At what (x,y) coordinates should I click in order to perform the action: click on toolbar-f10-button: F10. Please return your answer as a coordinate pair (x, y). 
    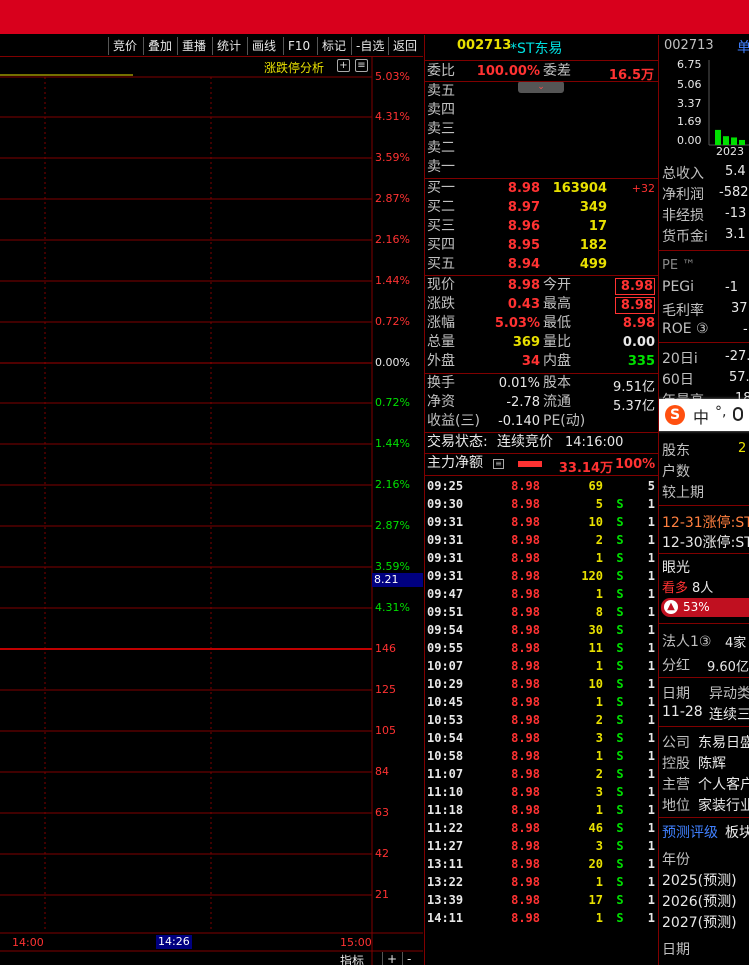
    Looking at the image, I should click on (296, 46).